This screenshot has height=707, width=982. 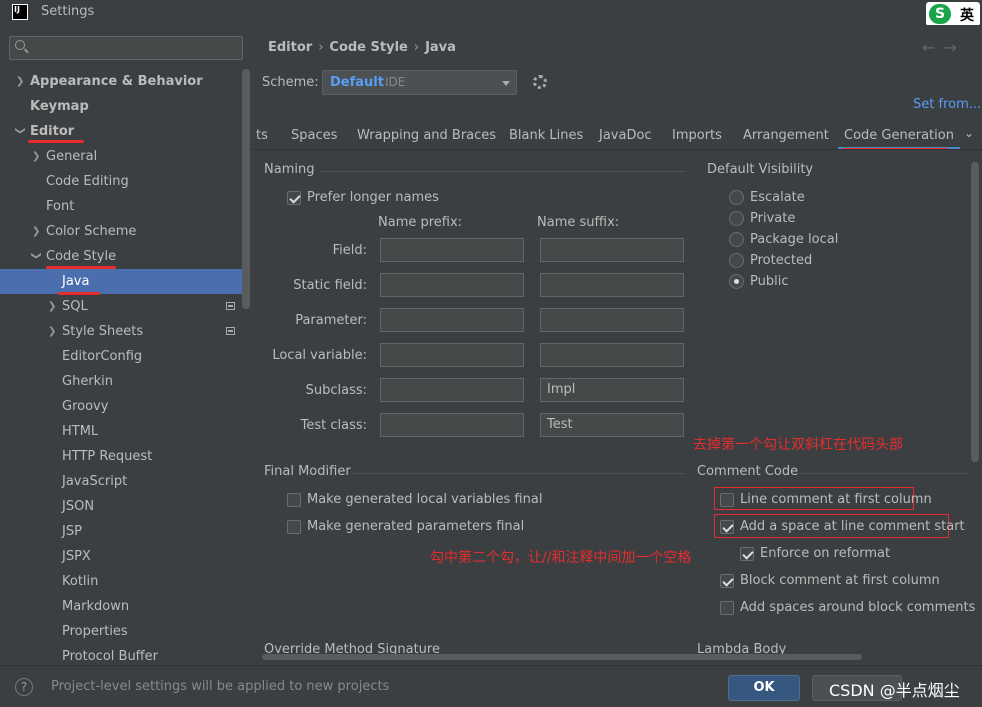 I want to click on field-suffix-input, so click(x=612, y=250).